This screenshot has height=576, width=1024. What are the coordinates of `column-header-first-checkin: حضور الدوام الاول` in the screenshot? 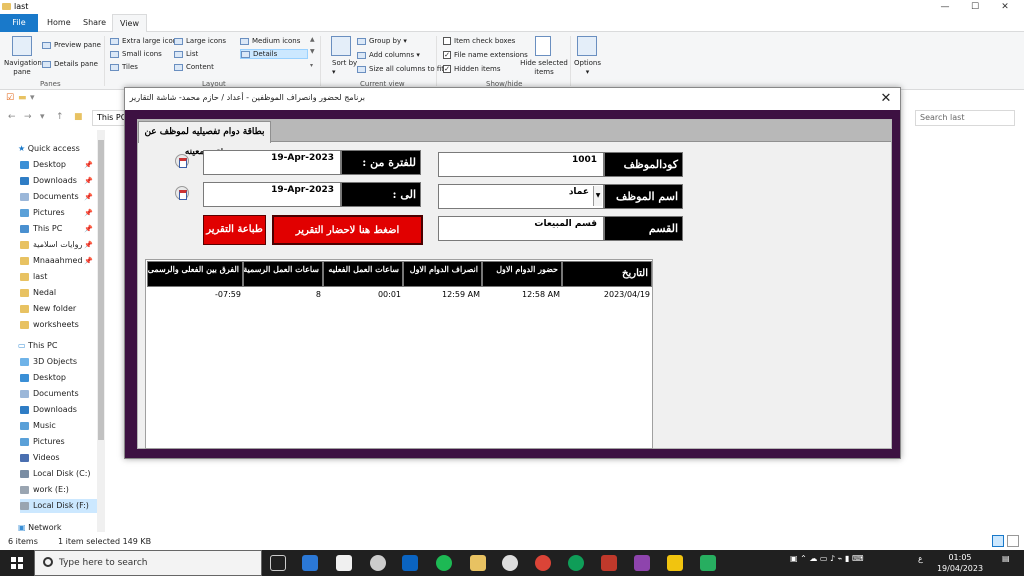 It's located at (522, 274).